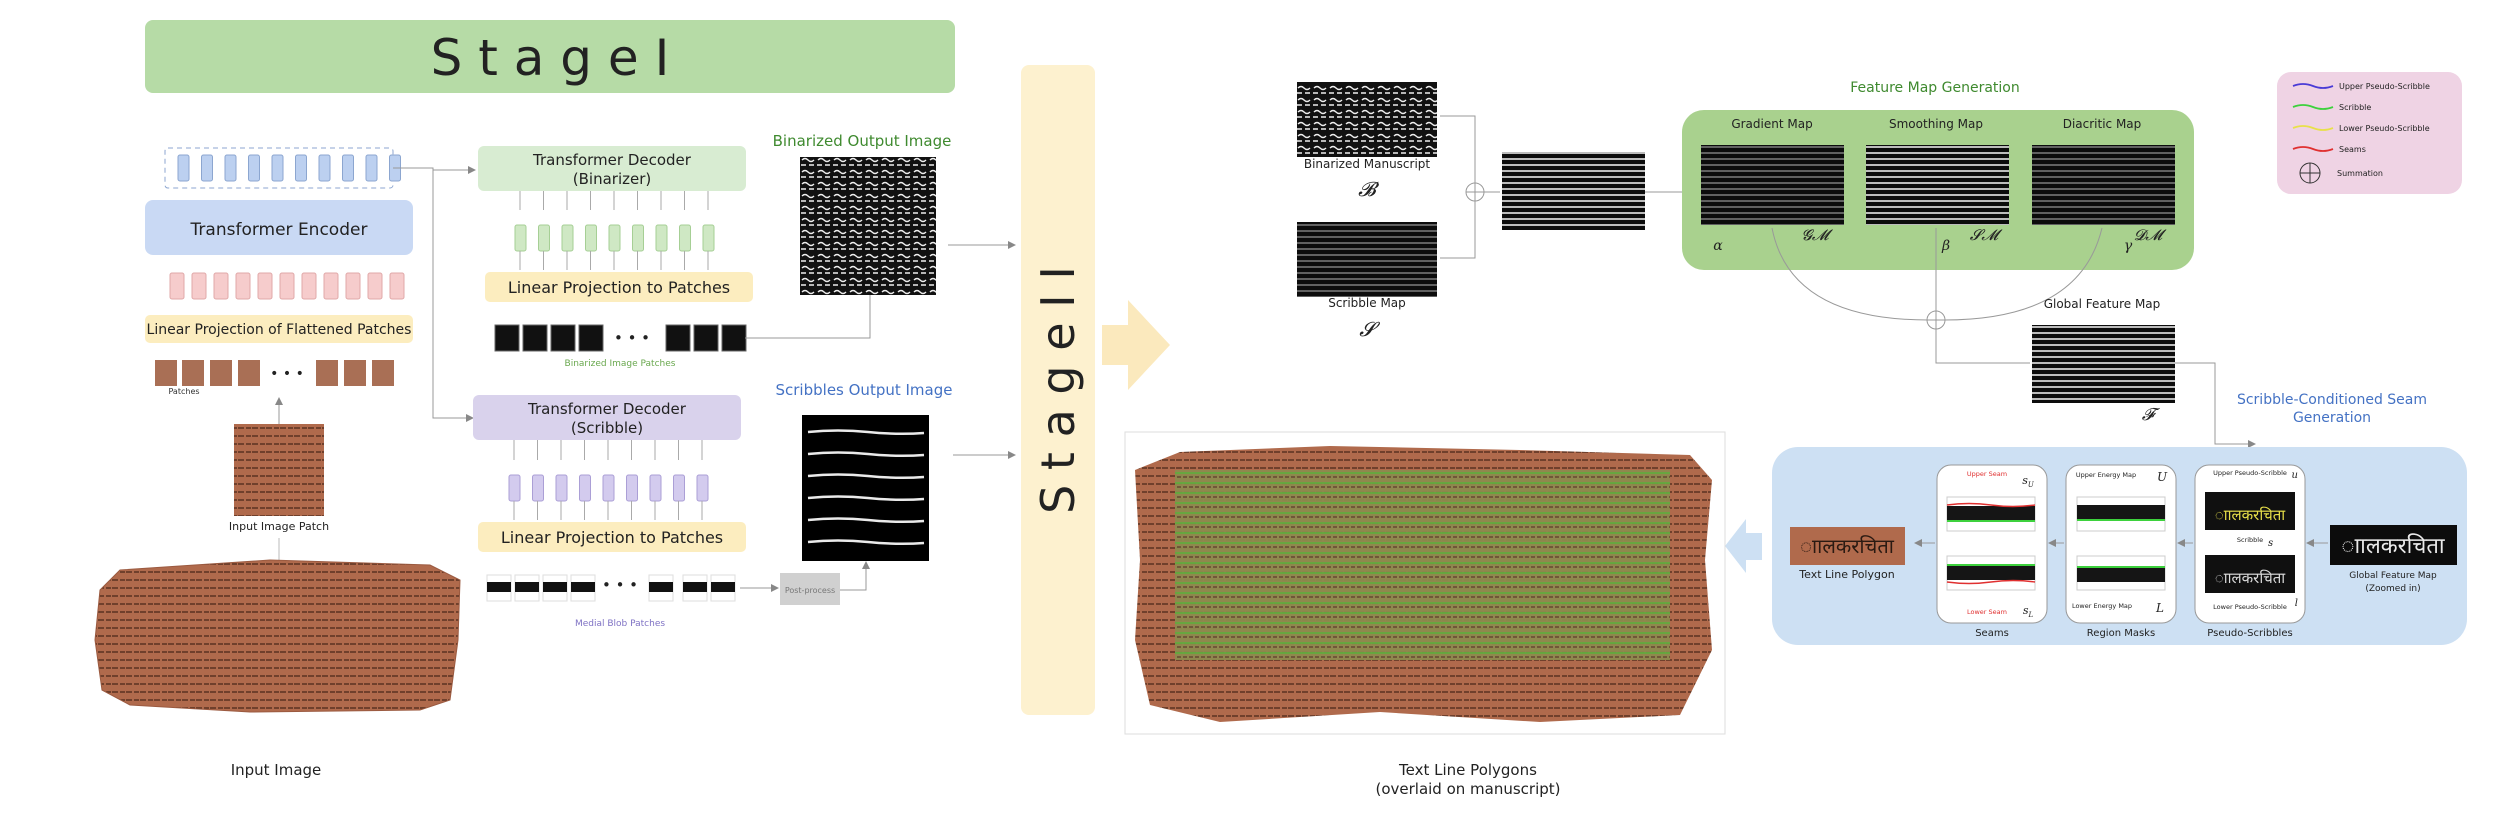  Describe the element at coordinates (1987, 474) in the screenshot. I see `upper-seam-label: Upper Seam` at that location.